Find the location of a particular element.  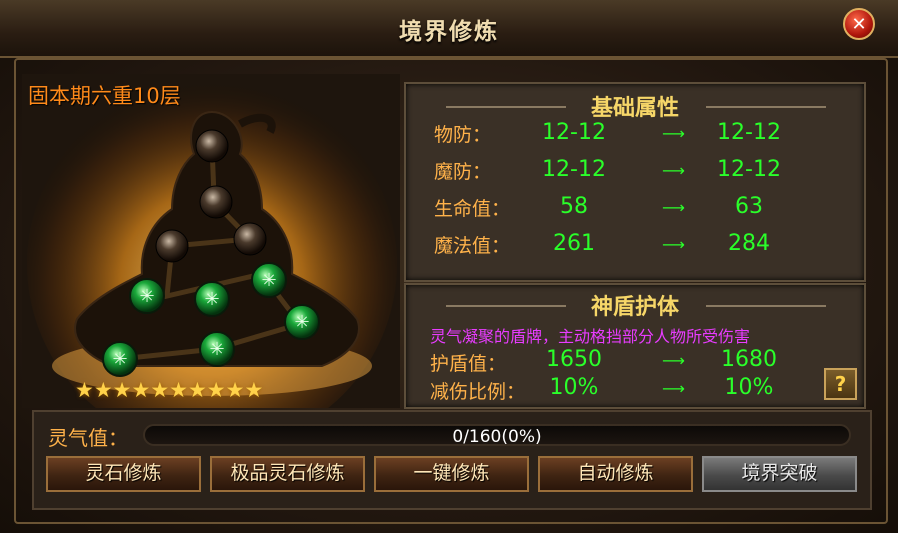

progress-text: 0/160(0%) is located at coordinates (497, 437).